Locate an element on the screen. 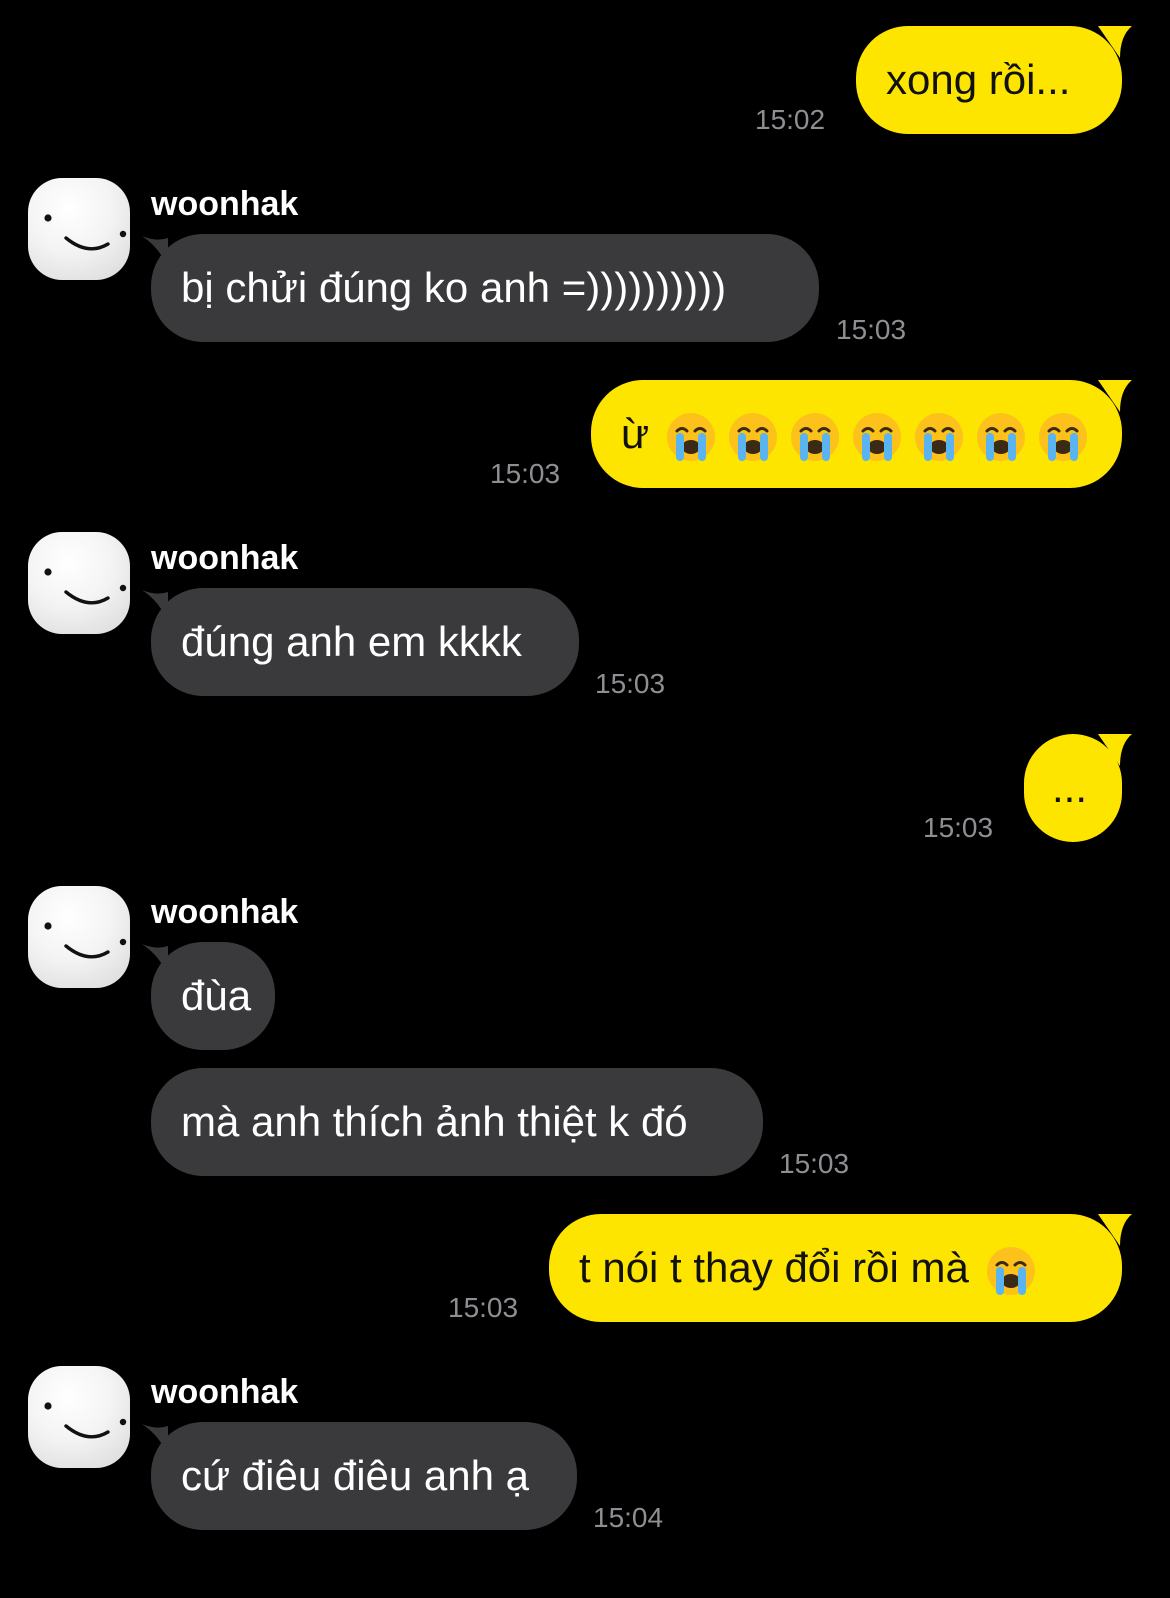 This screenshot has width=1170, height=1598. outgoing-message-bubble: ừ is located at coordinates (856, 434).